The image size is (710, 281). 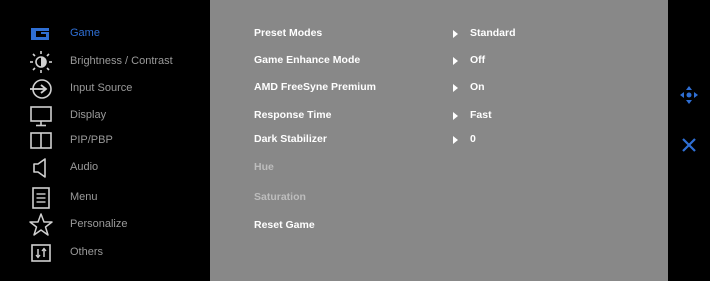 What do you see at coordinates (87, 252) in the screenshot?
I see `sidebar-item-label: Others` at bounding box center [87, 252].